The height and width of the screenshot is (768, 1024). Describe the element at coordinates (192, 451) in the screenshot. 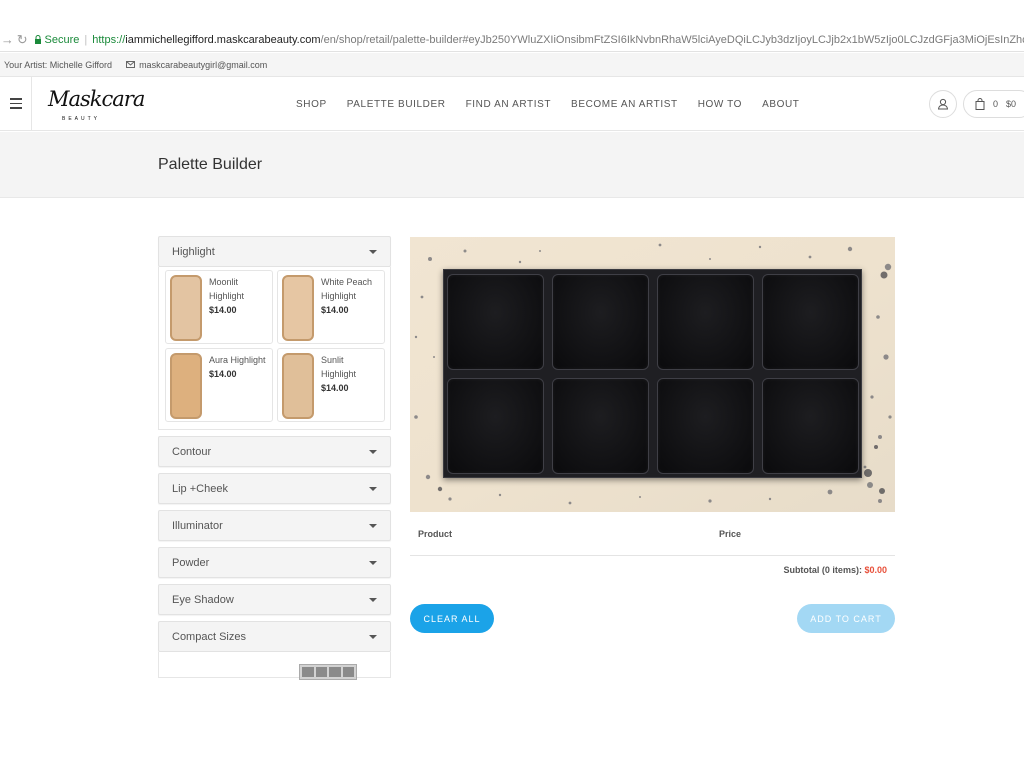

I see `accordion-label: Contour` at that location.